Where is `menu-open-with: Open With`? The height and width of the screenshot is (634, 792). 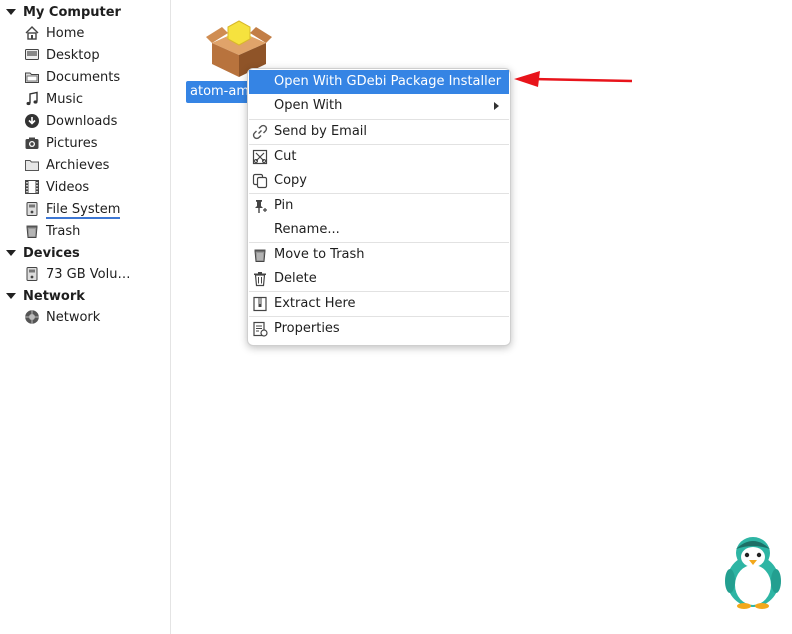
menu-open-with: Open With is located at coordinates (379, 106).